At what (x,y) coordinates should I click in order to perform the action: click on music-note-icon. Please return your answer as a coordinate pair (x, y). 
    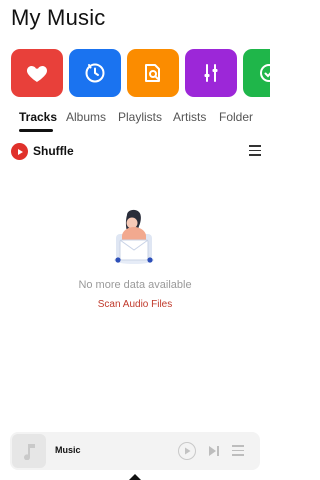
    Looking at the image, I should click on (29, 452).